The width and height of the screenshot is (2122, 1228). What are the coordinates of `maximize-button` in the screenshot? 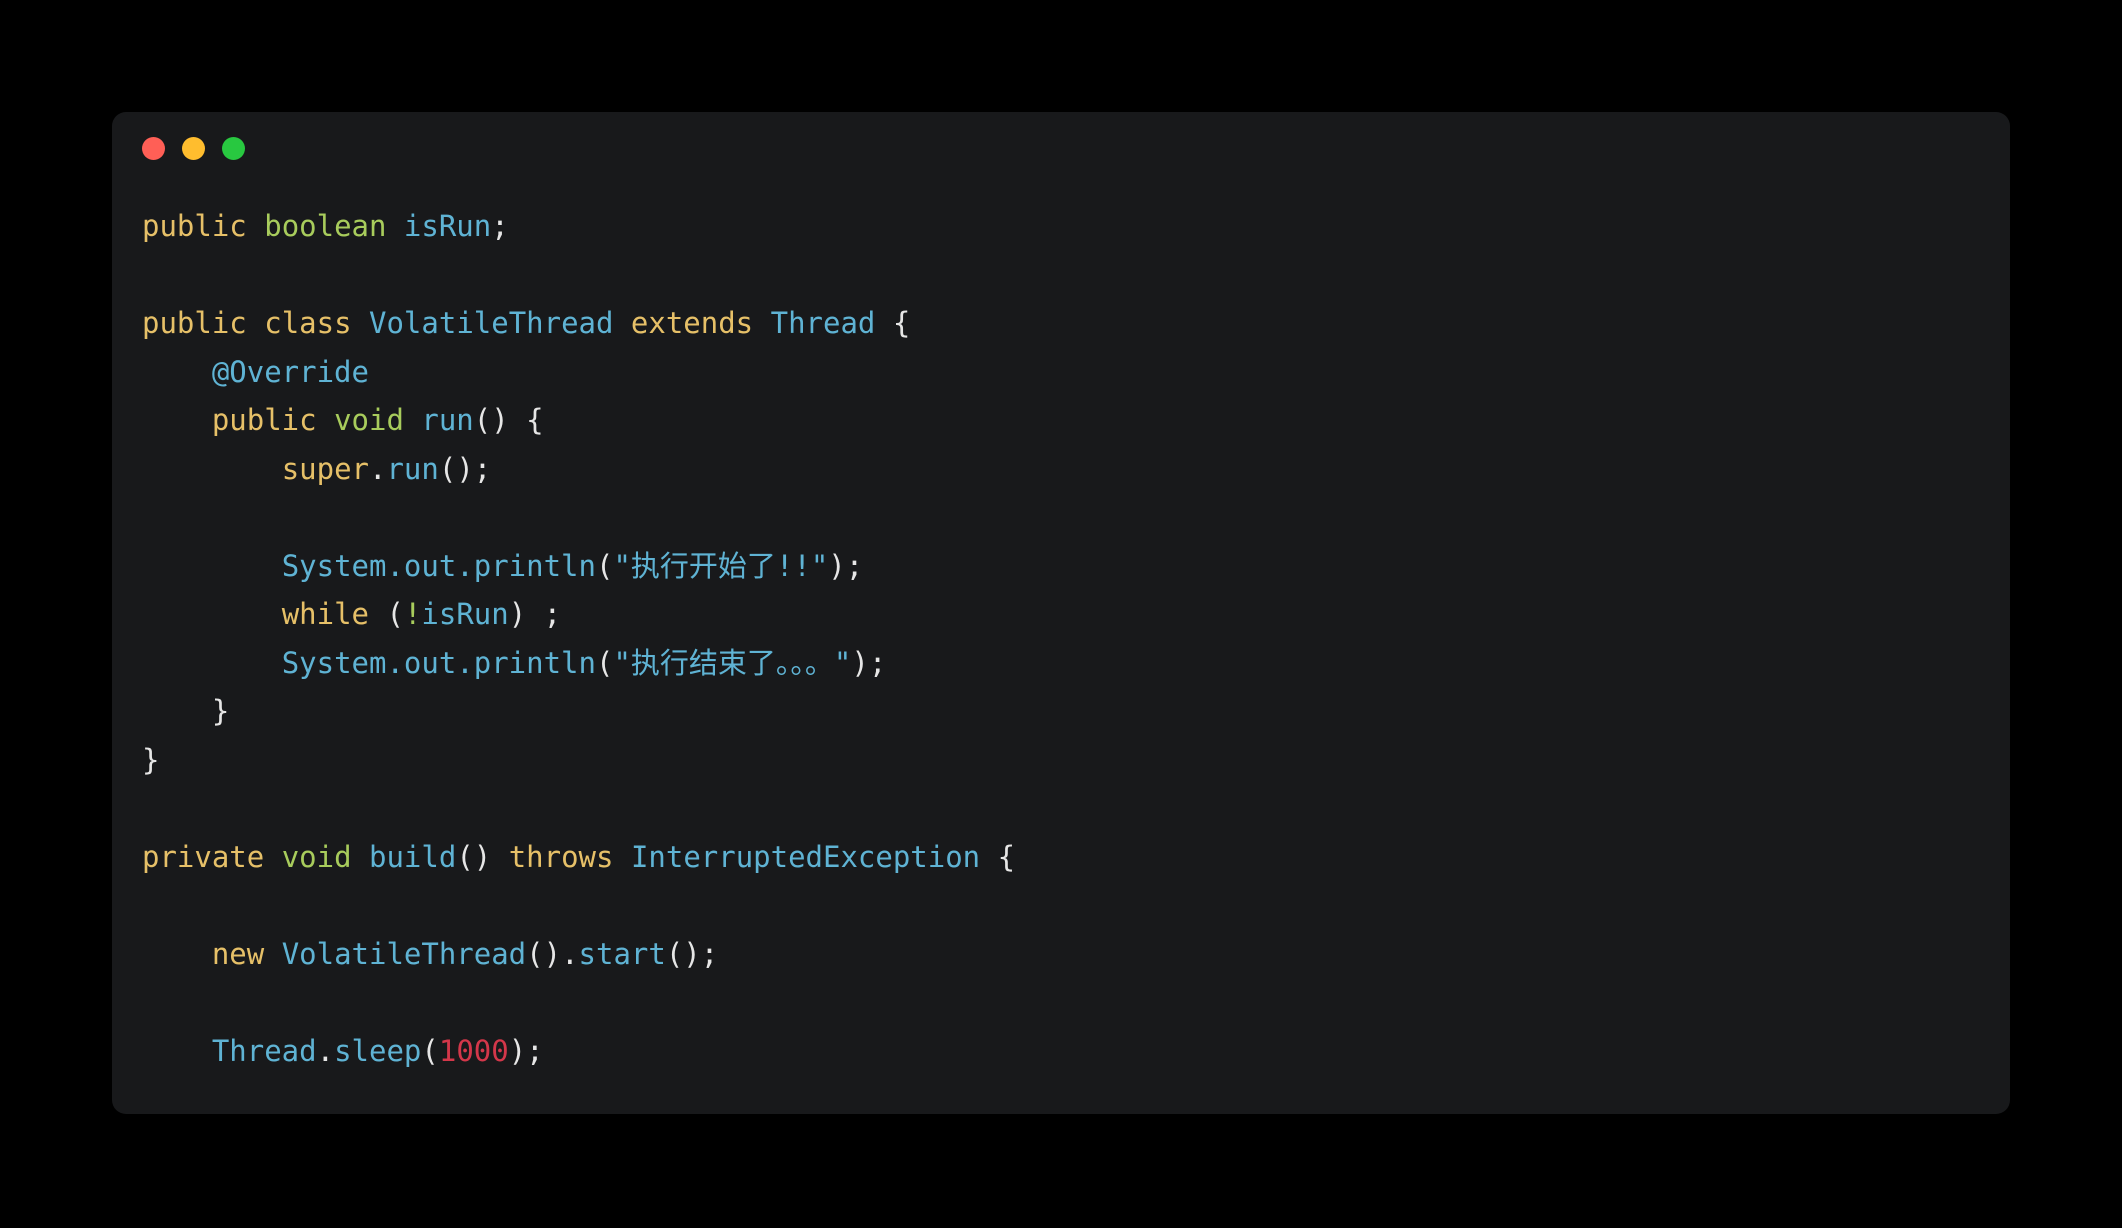 It's located at (233, 148).